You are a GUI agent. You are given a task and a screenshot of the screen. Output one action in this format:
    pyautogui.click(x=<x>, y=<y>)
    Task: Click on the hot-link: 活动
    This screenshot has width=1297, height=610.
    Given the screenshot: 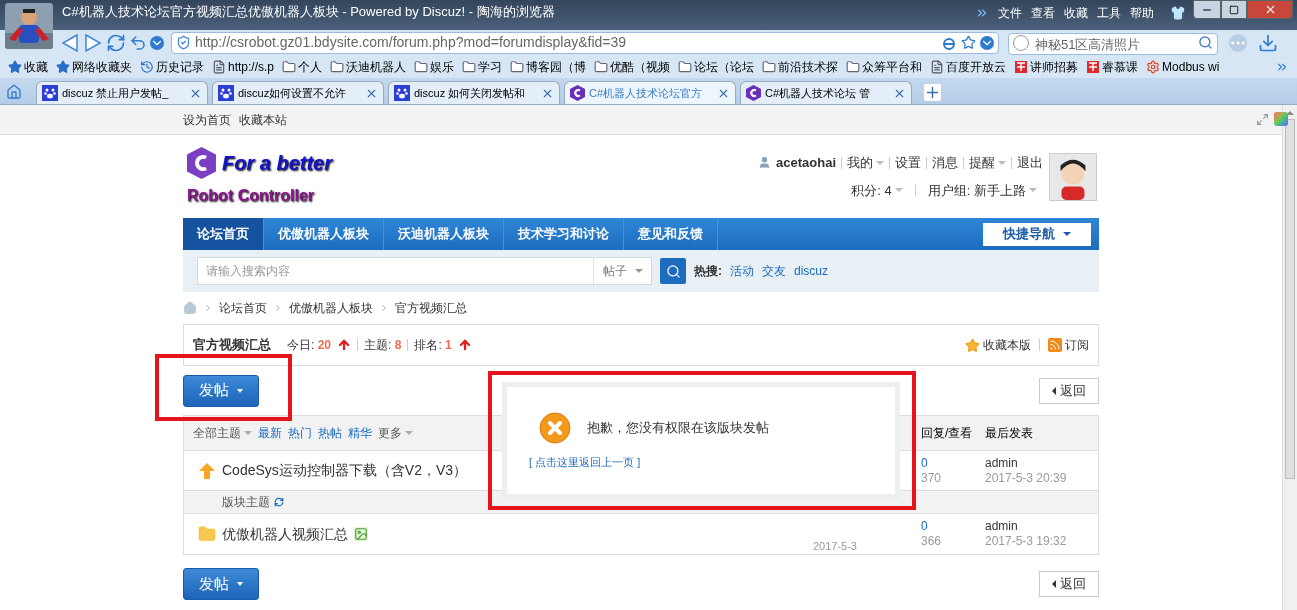 What is the action you would take?
    pyautogui.click(x=742, y=271)
    